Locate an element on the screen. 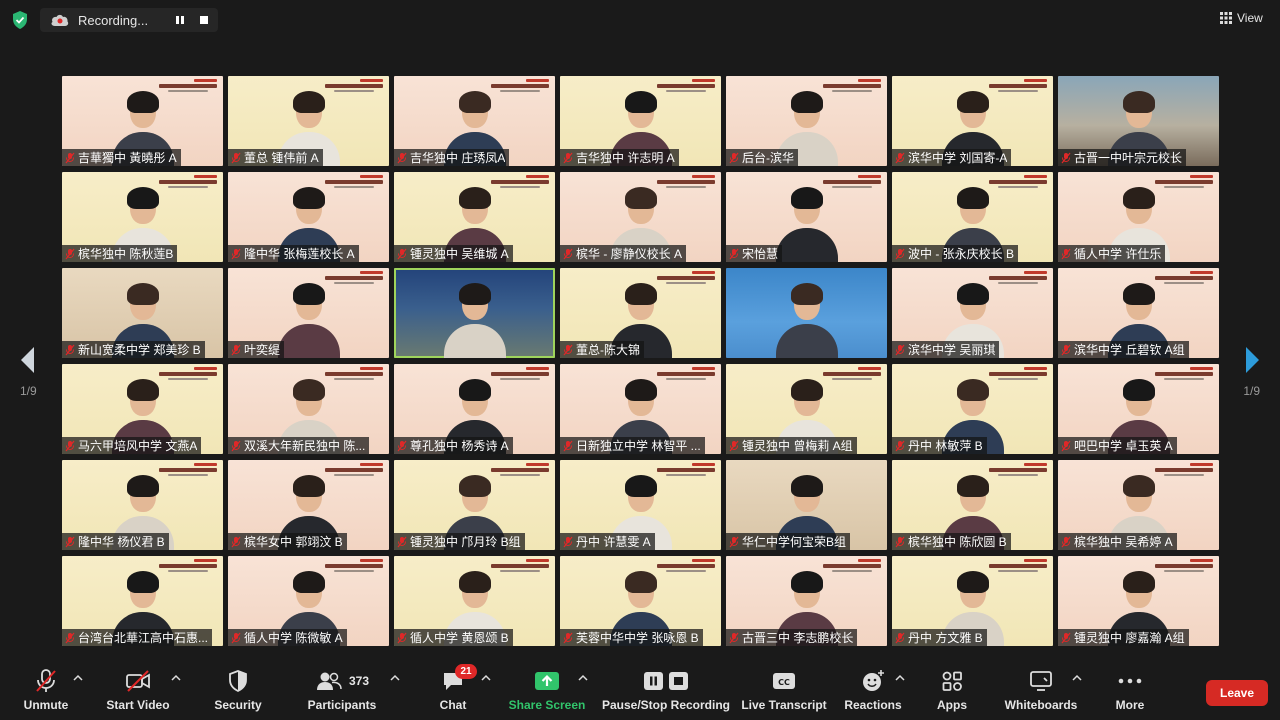 The image size is (1280, 720). whiteboard-icon is located at coordinates (1041, 681).